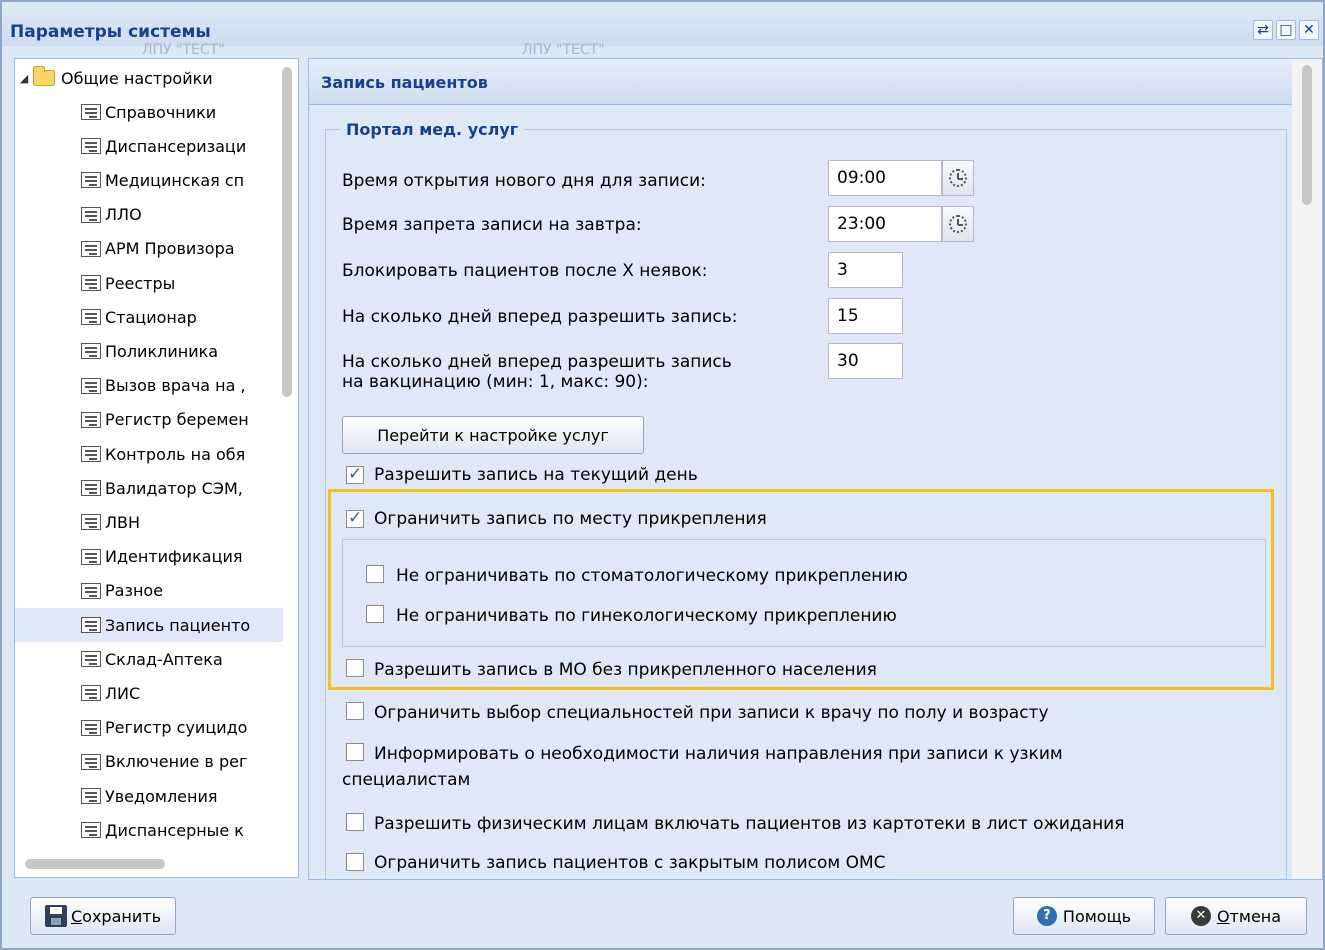  What do you see at coordinates (355, 822) in the screenshot?
I see `allow-waitlist-checkbox` at bounding box center [355, 822].